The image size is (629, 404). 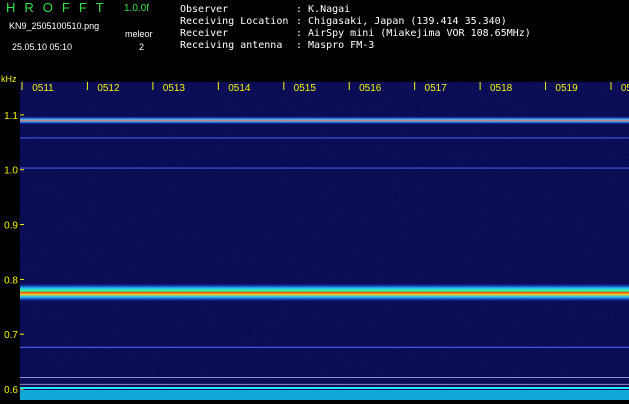 What do you see at coordinates (42, 47) in the screenshot?
I see `datetime-label: 25.05.10 05:10` at bounding box center [42, 47].